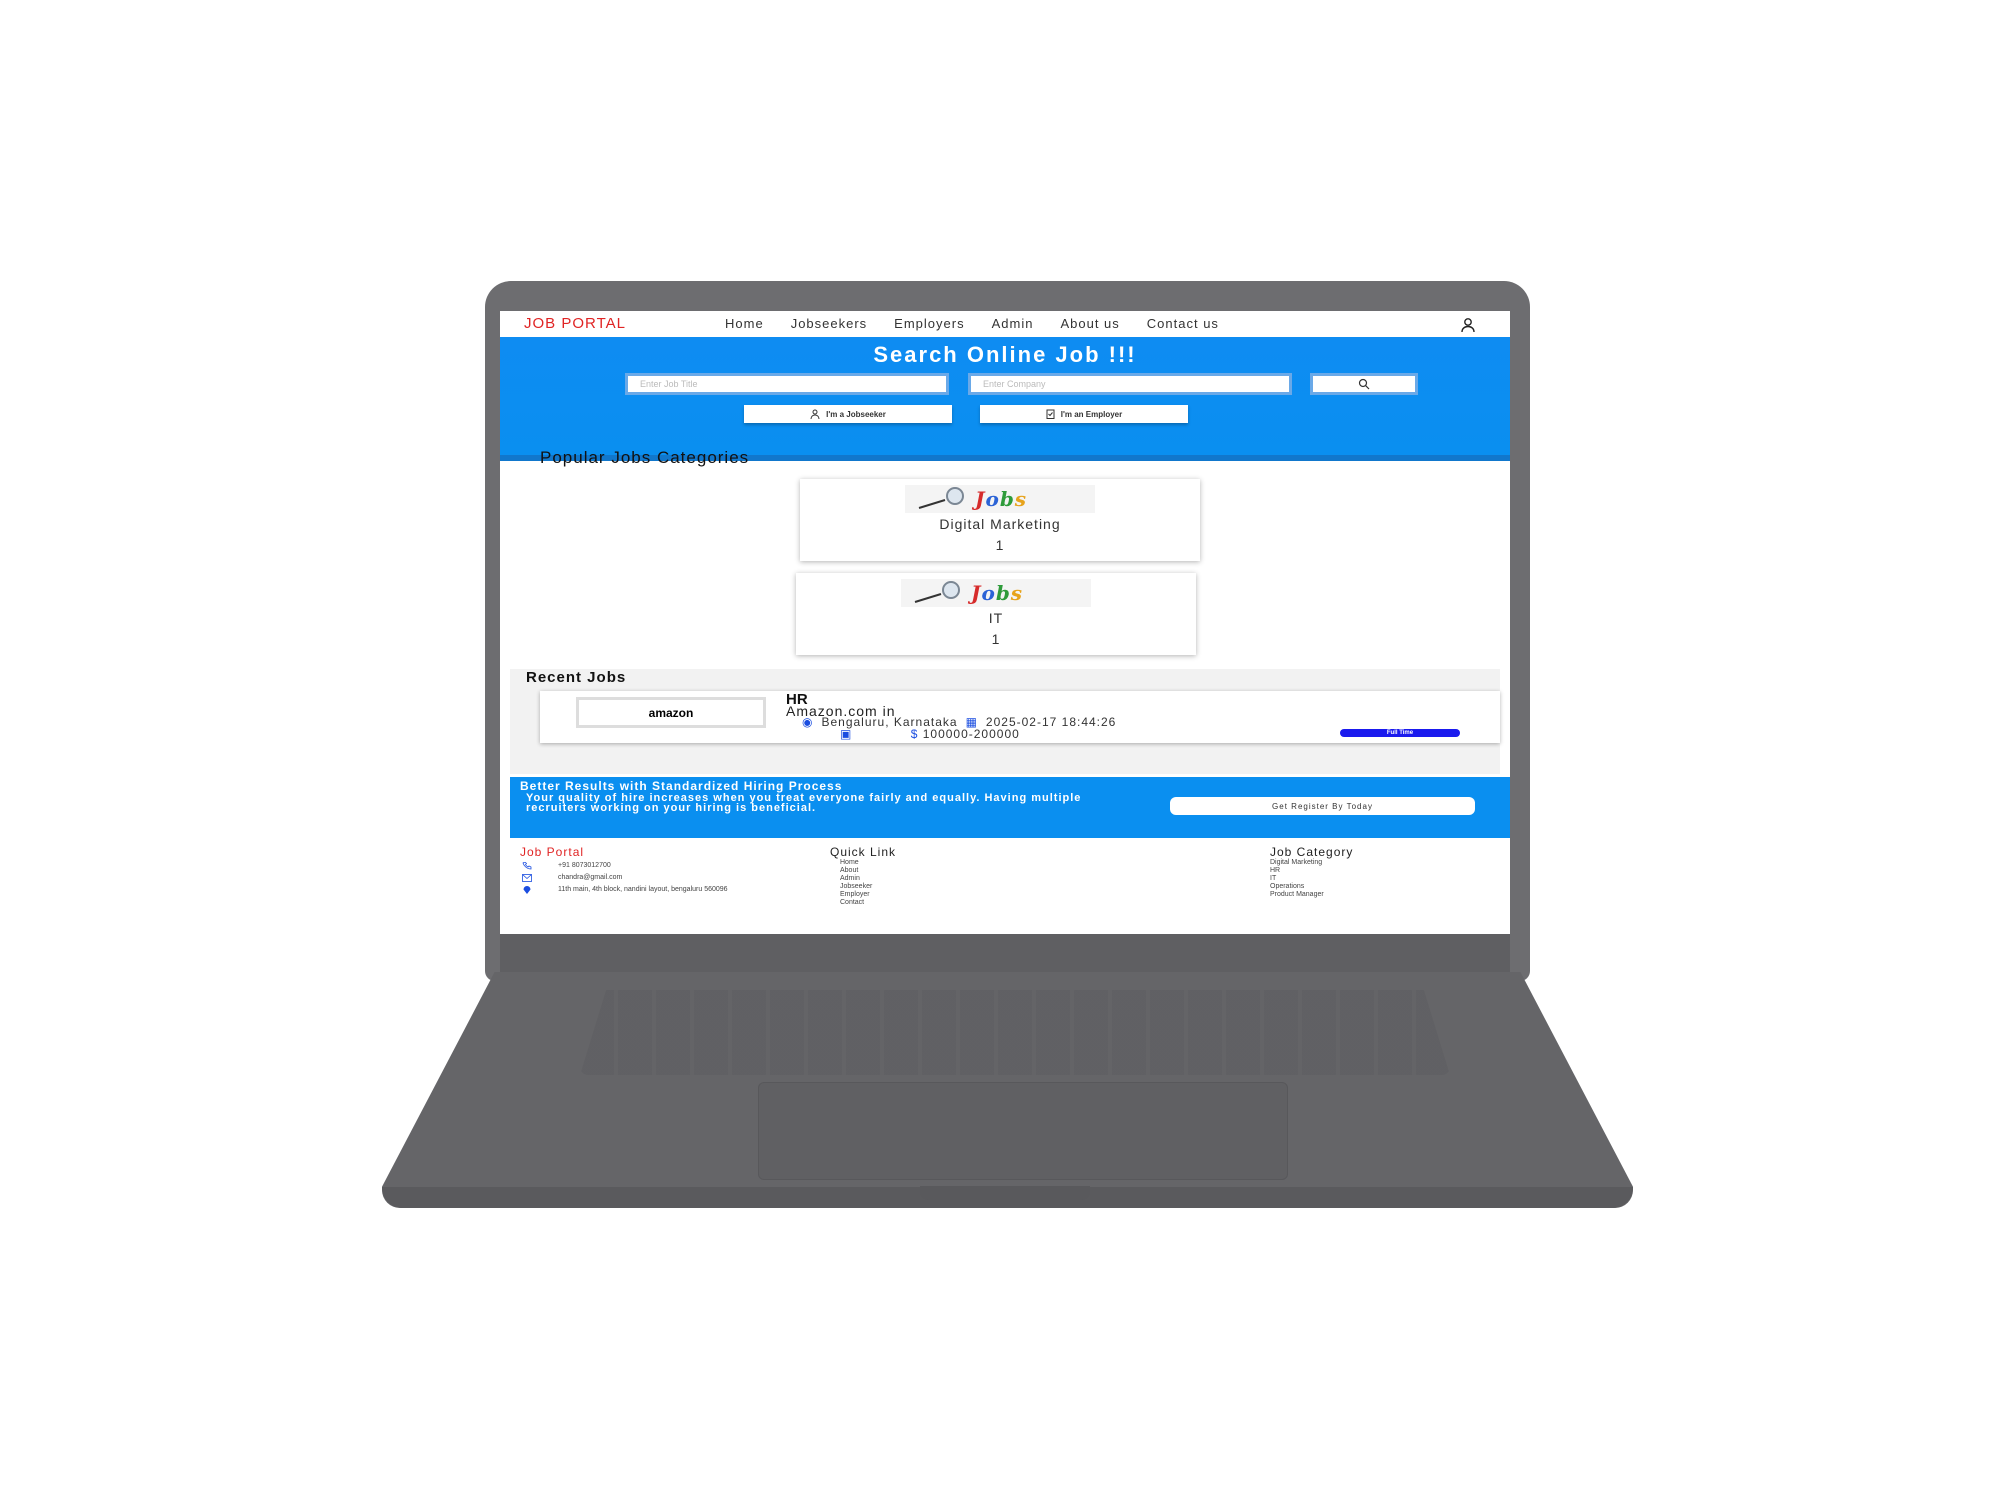 This screenshot has width=2000, height=1500. I want to click on footer-category-it: IT, so click(1297, 879).